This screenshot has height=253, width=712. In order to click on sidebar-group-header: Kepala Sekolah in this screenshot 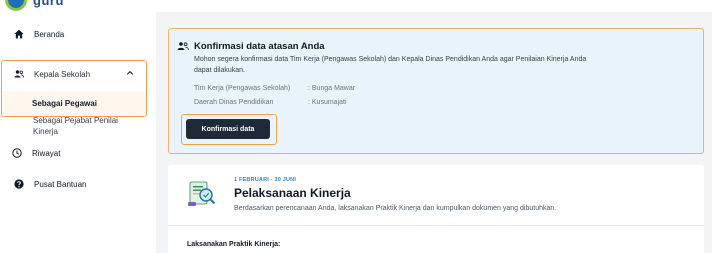, I will do `click(74, 74)`.